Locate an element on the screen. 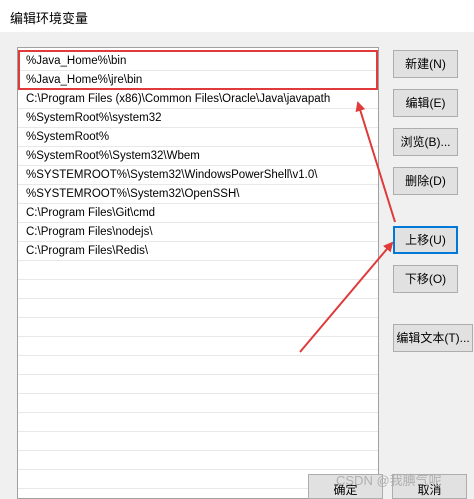 Image resolution: width=474 pixels, height=499 pixels. list-item: %SystemRoot% is located at coordinates (198, 137).